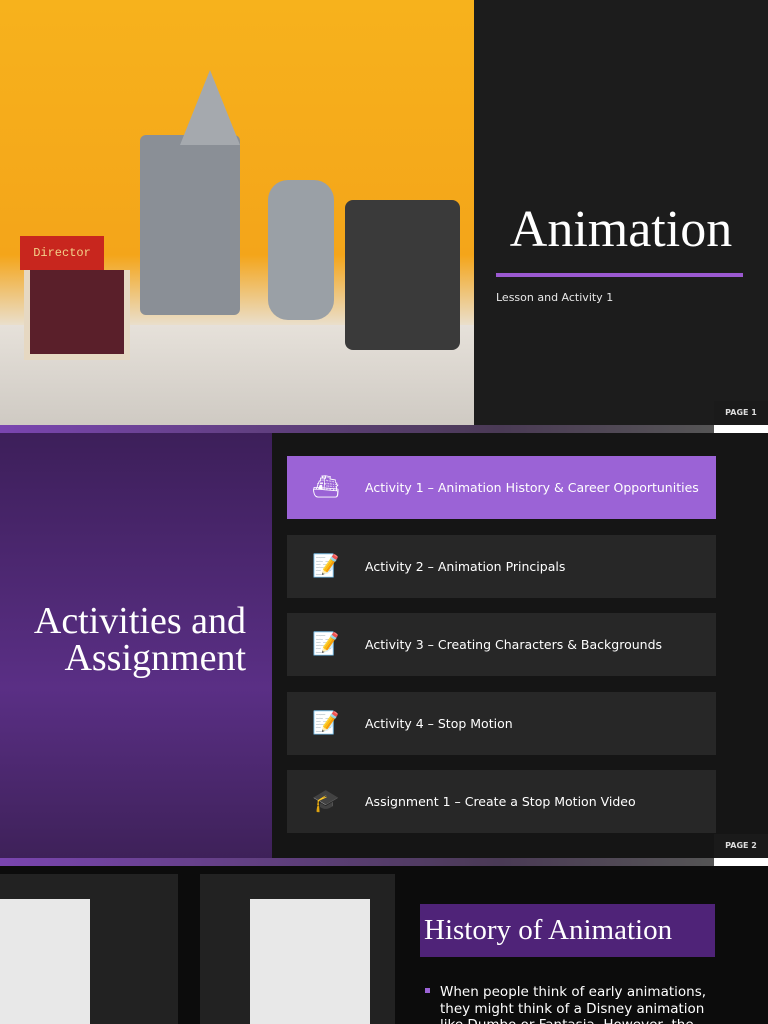 This screenshot has height=1024, width=768. Describe the element at coordinates (741, 846) in the screenshot. I see `page-label: PAGE 2` at that location.